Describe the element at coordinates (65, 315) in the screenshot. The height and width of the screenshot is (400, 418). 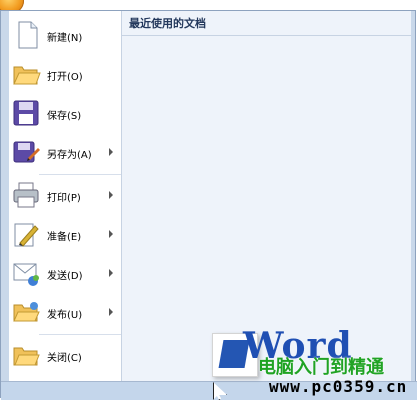
I see `menu-item-label: 发布(U)` at that location.